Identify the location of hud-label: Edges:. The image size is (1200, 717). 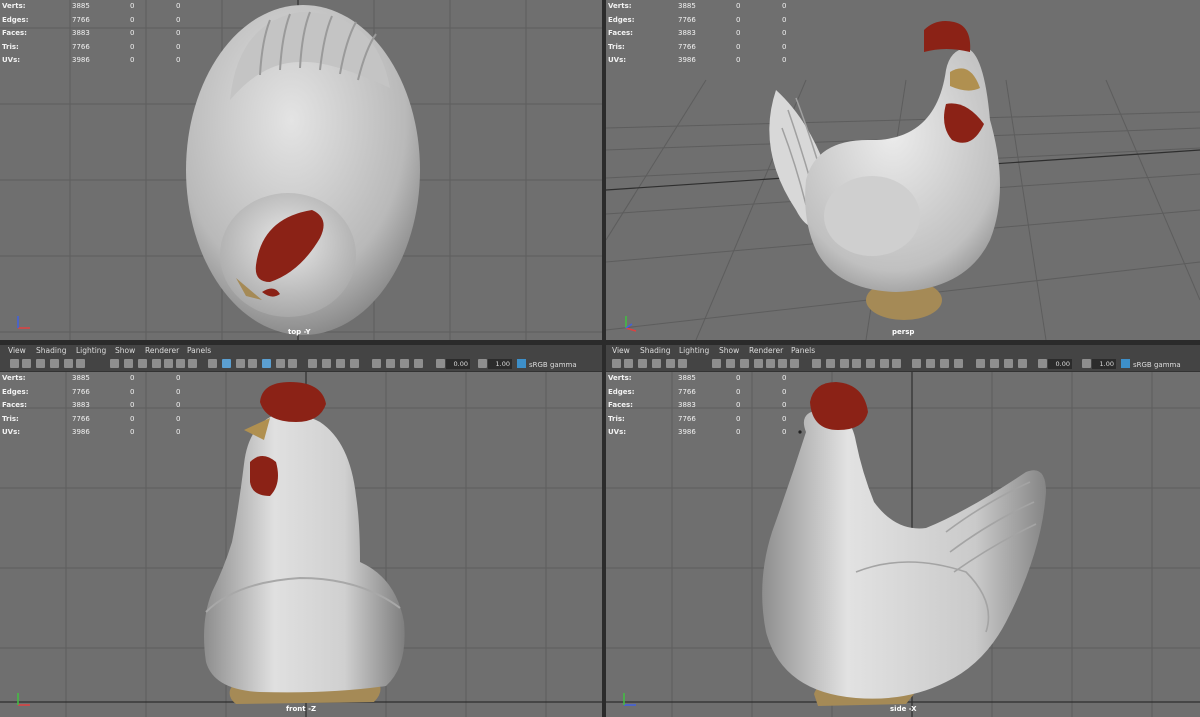
(15, 391).